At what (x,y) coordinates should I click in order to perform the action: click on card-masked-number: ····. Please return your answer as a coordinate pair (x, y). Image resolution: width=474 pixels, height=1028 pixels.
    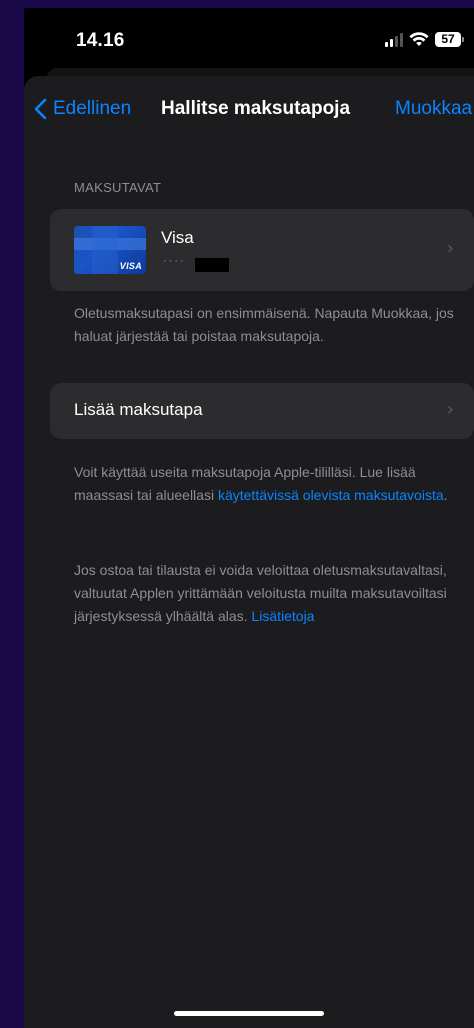
    Looking at the image, I should click on (174, 261).